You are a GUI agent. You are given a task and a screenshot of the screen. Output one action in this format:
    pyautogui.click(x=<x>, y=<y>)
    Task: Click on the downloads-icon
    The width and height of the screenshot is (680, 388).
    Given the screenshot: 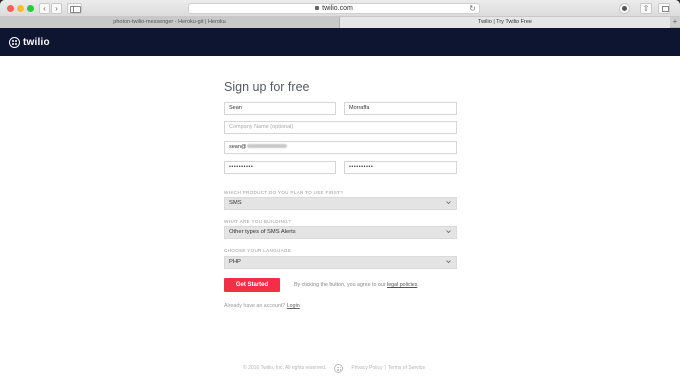 What is the action you would take?
    pyautogui.click(x=624, y=8)
    